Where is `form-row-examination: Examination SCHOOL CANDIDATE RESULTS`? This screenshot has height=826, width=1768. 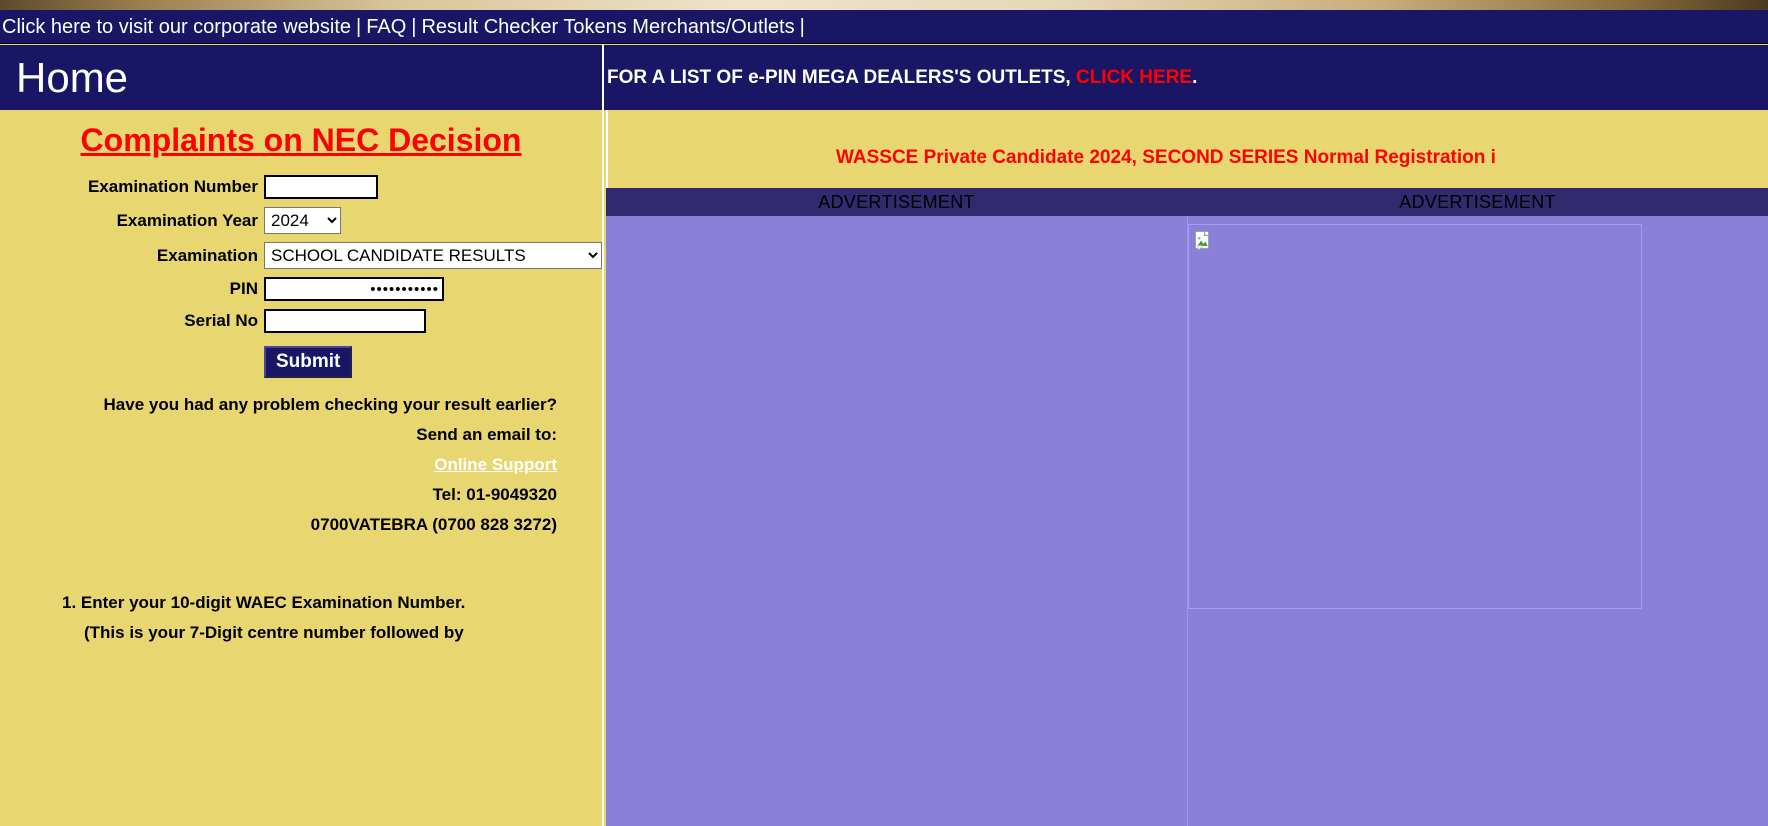
form-row-examination: Examination SCHOOL CANDIDATE RESULTS is located at coordinates (301, 255).